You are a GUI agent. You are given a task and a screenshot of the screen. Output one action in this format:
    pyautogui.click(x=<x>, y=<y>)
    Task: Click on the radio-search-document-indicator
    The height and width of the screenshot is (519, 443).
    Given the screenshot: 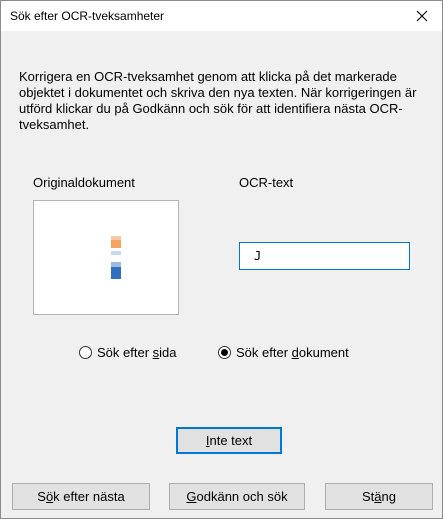 What is the action you would take?
    pyautogui.click(x=224, y=352)
    